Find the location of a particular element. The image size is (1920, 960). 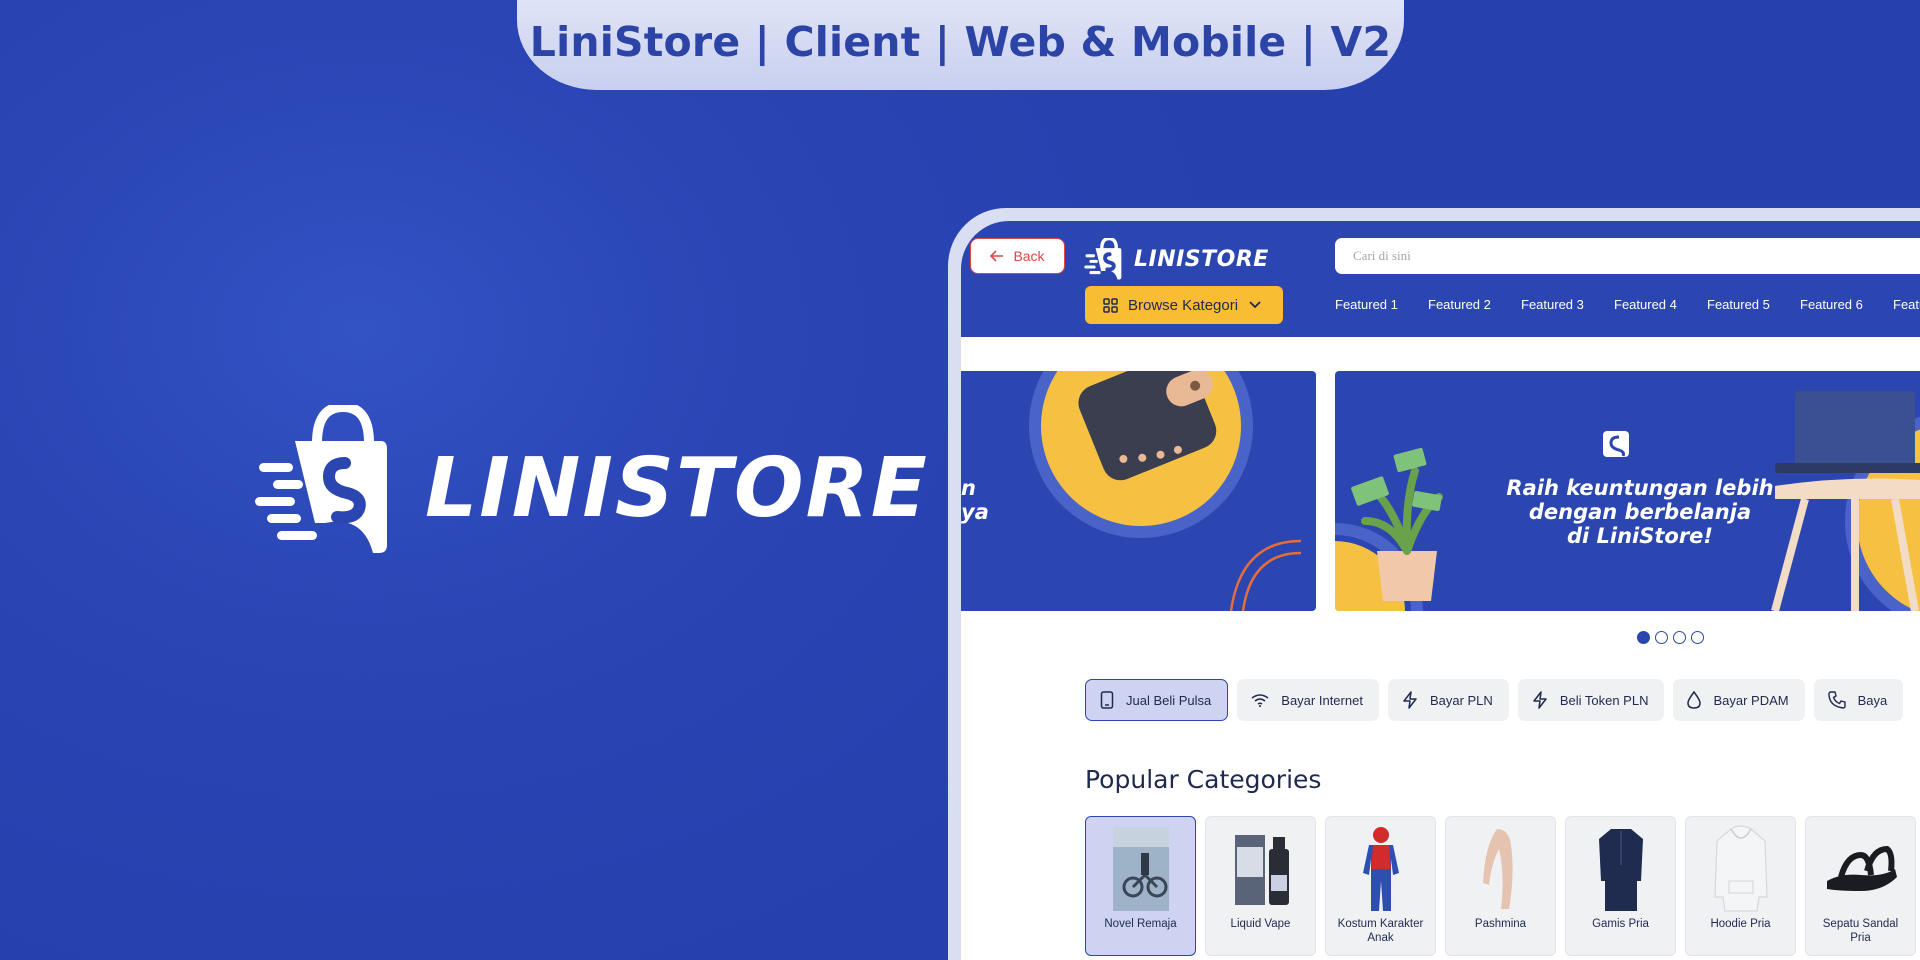

service-label: Beli Token PLN is located at coordinates (1604, 700).